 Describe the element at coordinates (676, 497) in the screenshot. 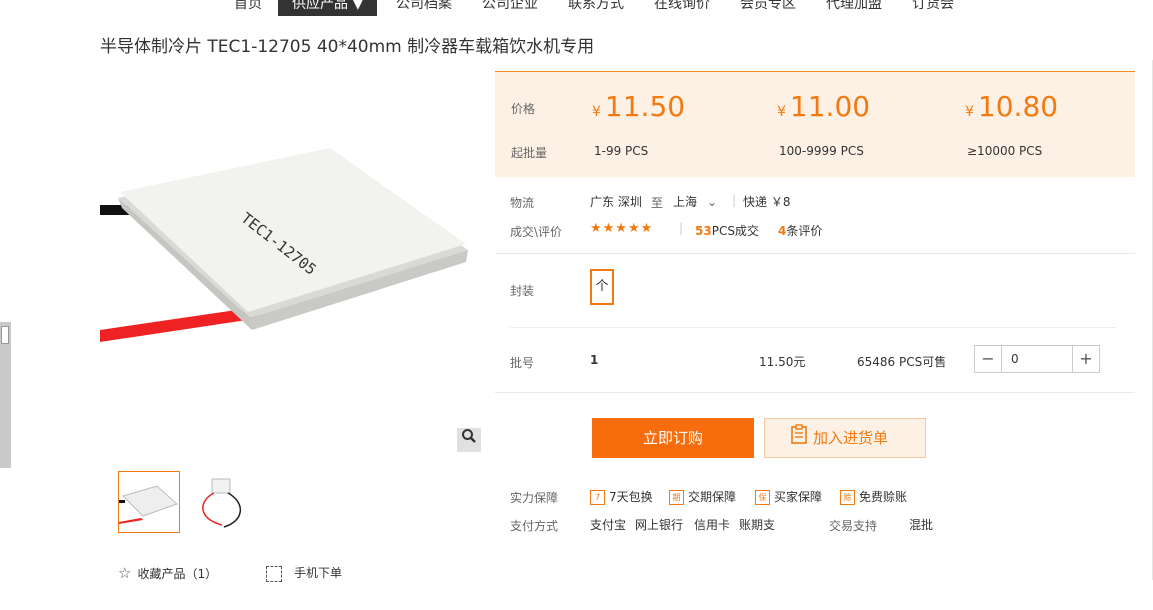

I see `delivery-icon: 期` at that location.